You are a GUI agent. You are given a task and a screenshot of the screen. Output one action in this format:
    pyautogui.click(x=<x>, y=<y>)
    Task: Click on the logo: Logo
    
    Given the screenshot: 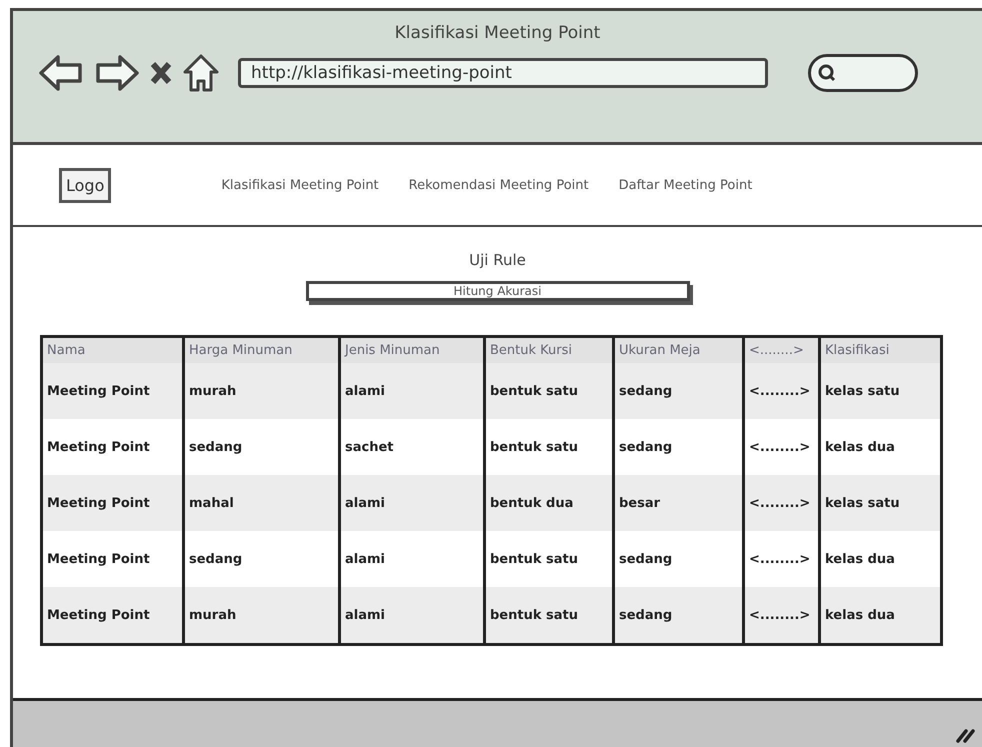 What is the action you would take?
    pyautogui.click(x=85, y=185)
    